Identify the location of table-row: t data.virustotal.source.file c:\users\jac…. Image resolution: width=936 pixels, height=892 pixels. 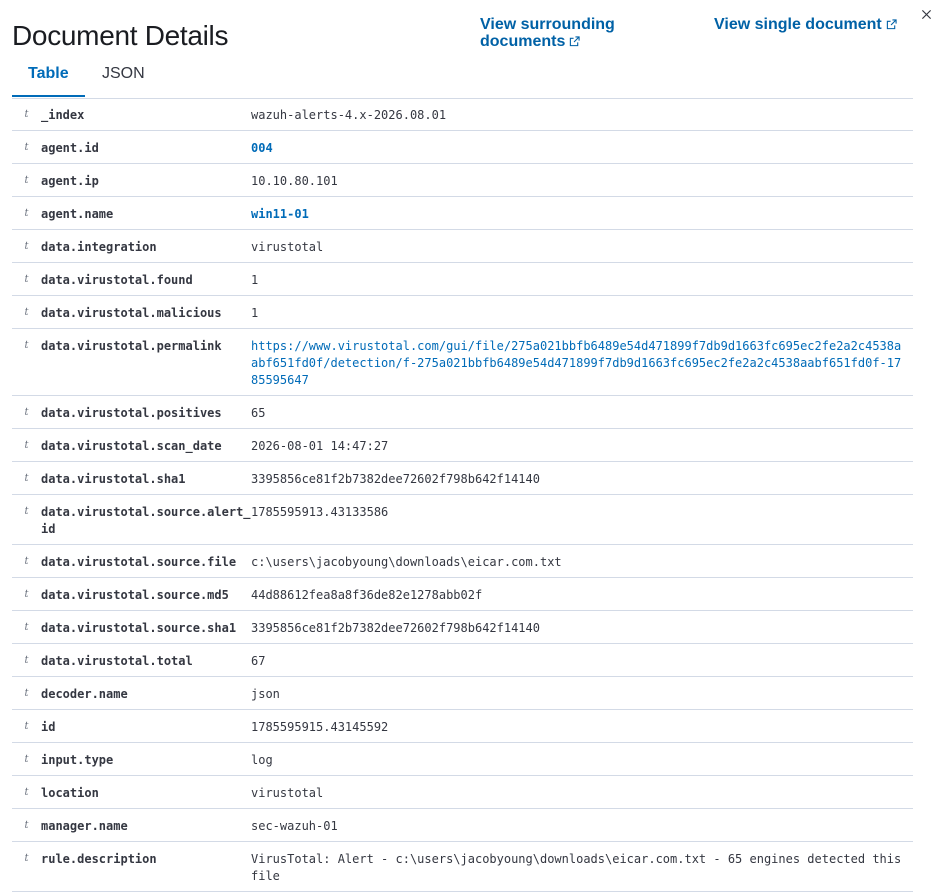
(462, 561).